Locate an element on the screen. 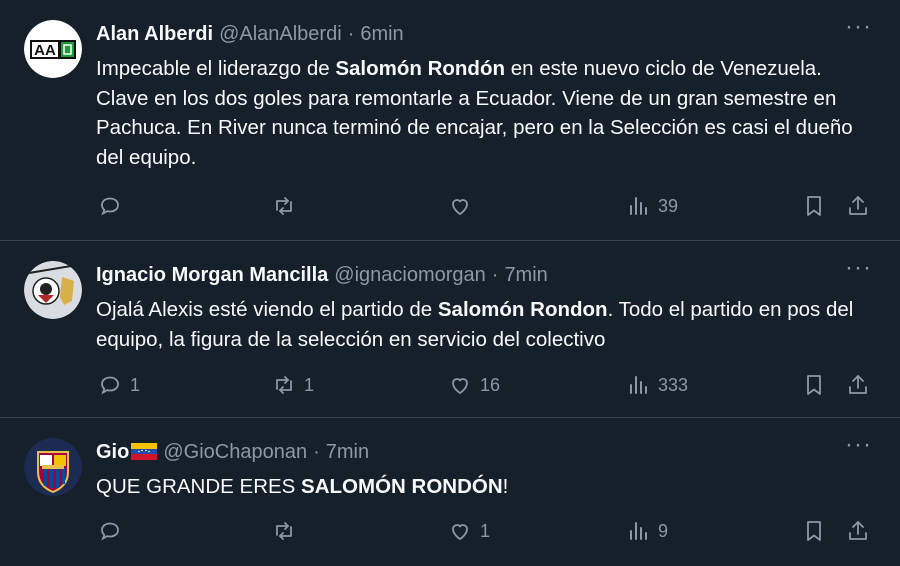  tweet-text-bold: Salomón Rondon is located at coordinates (522, 309).